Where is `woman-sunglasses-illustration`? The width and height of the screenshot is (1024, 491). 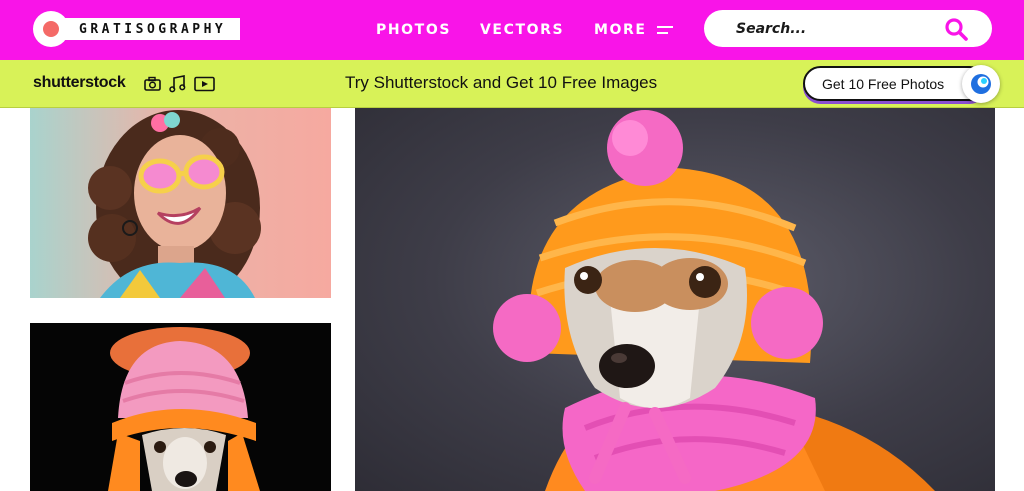 woman-sunglasses-illustration is located at coordinates (174, 204).